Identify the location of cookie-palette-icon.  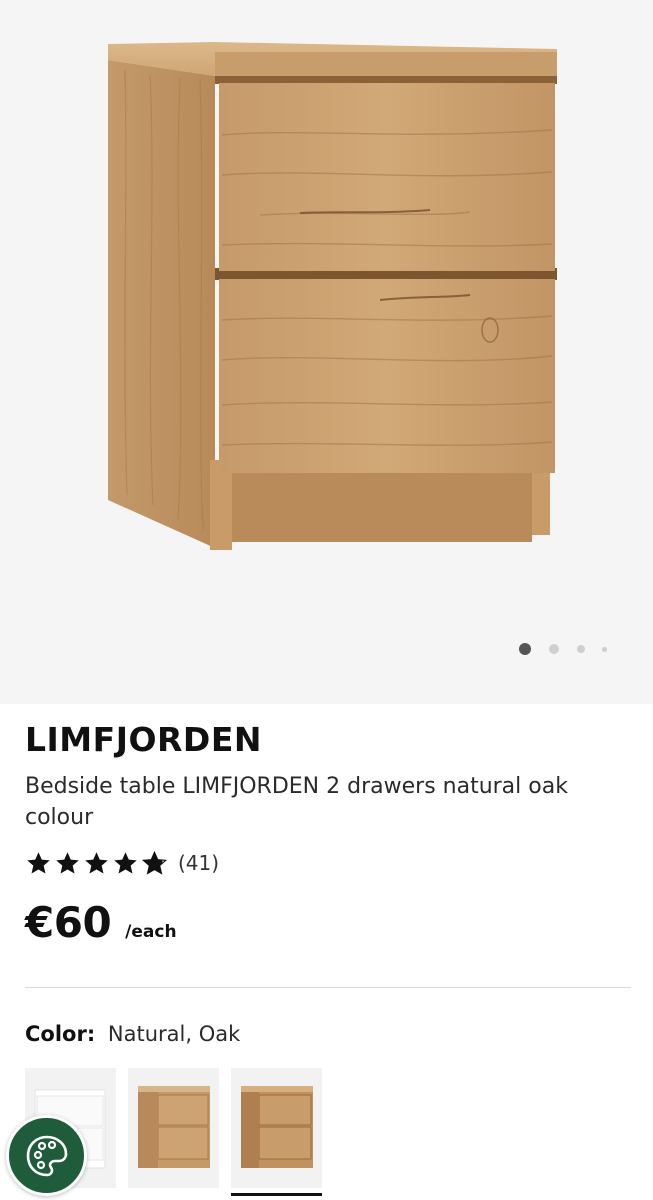
(46, 1155).